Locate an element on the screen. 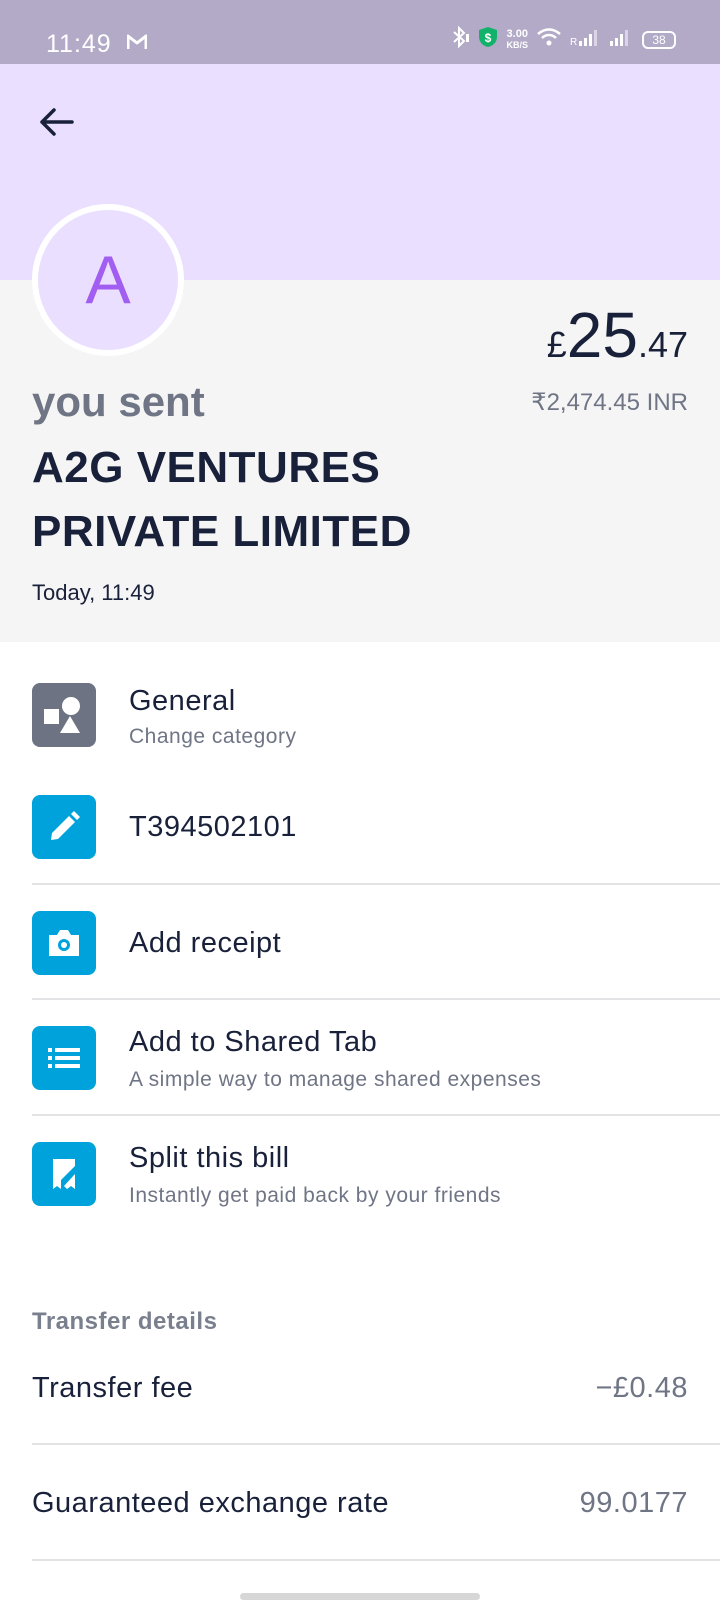 The height and width of the screenshot is (1600, 720). you-sent-label: you sent is located at coordinates (118, 401).